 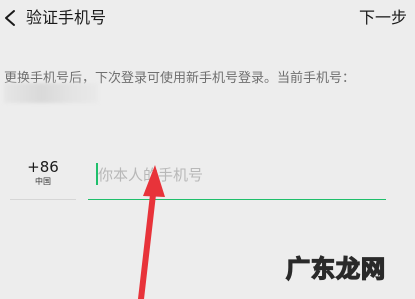 What do you see at coordinates (207, 18) in the screenshot?
I see `top-bar: 验证手机号 下一步` at bounding box center [207, 18].